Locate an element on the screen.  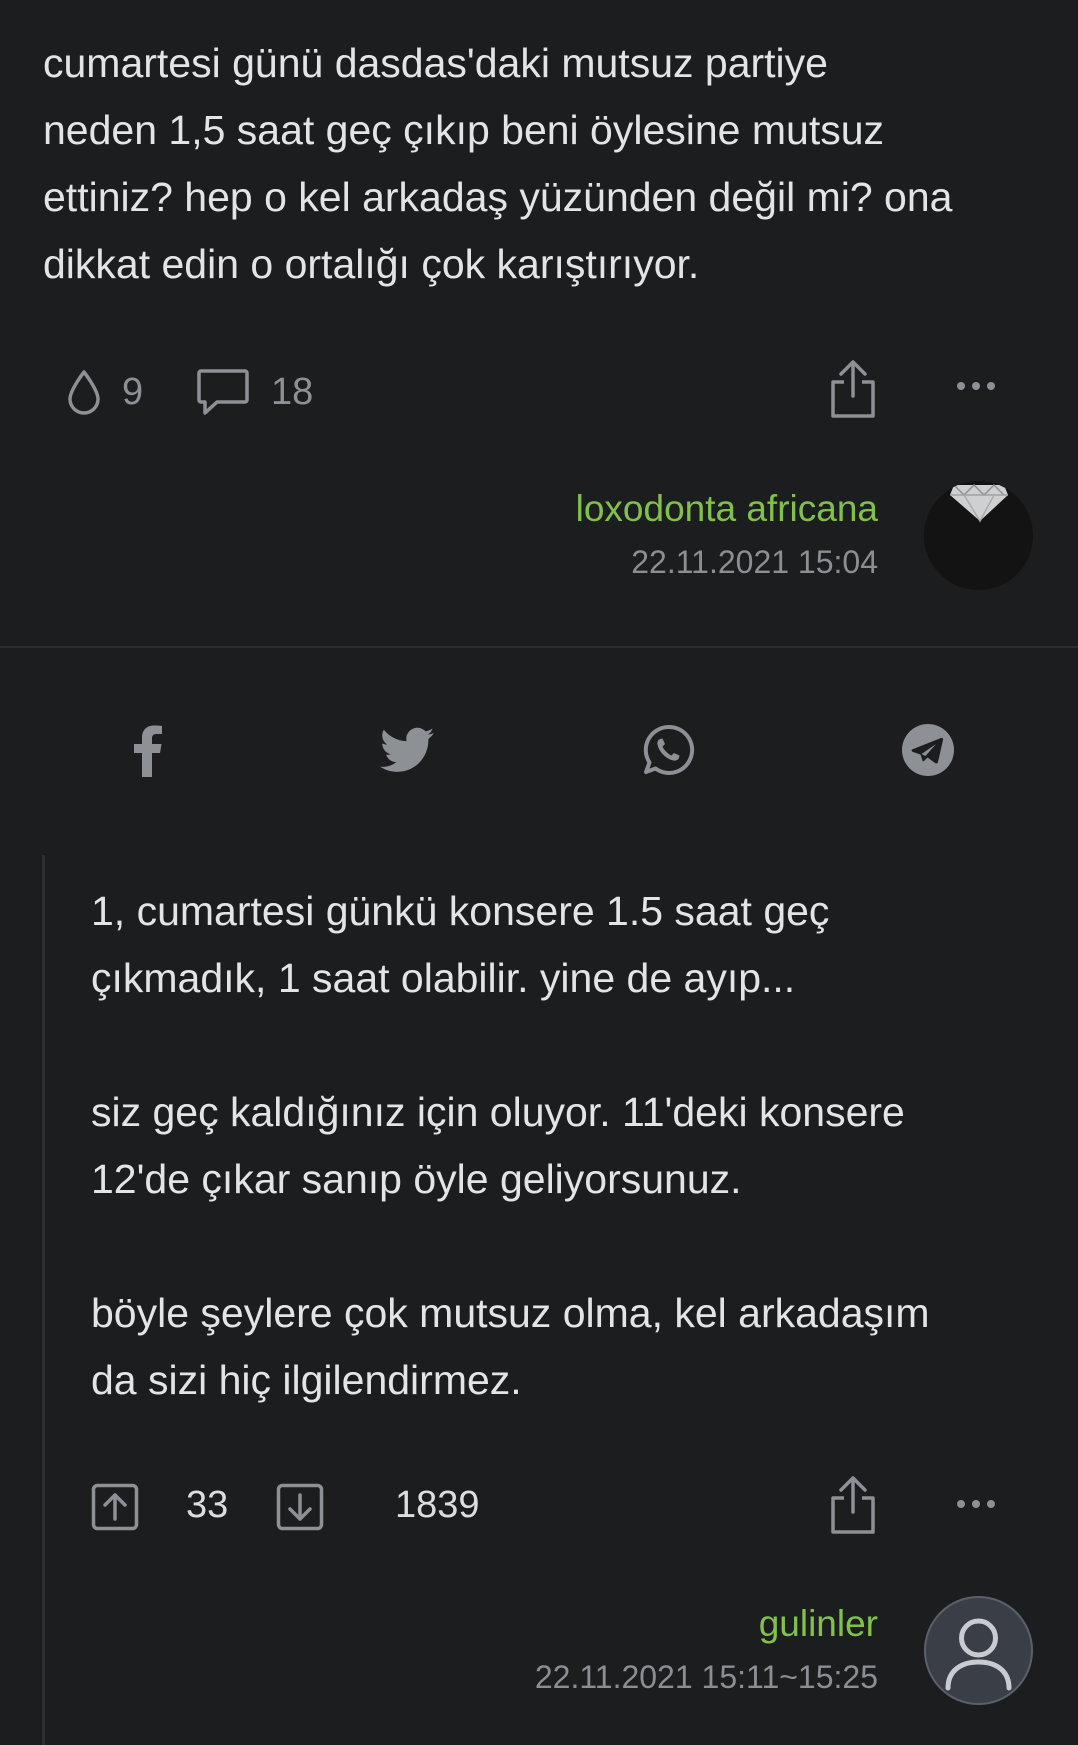
comment-score: 1839 is located at coordinates (437, 1505).